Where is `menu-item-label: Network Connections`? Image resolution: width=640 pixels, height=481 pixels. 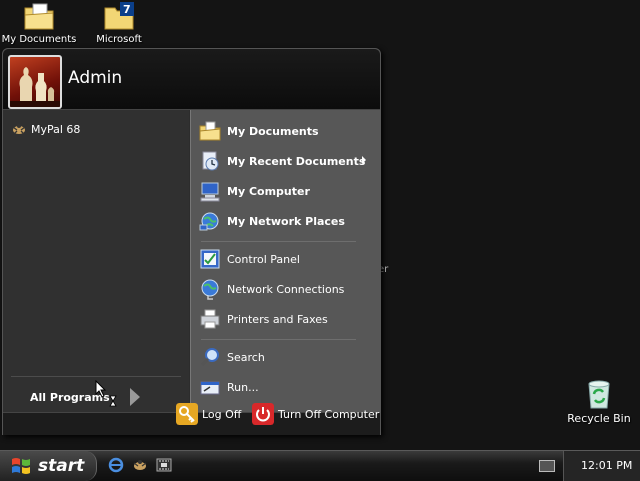
menu-item-label: Network Connections is located at coordinates (286, 289).